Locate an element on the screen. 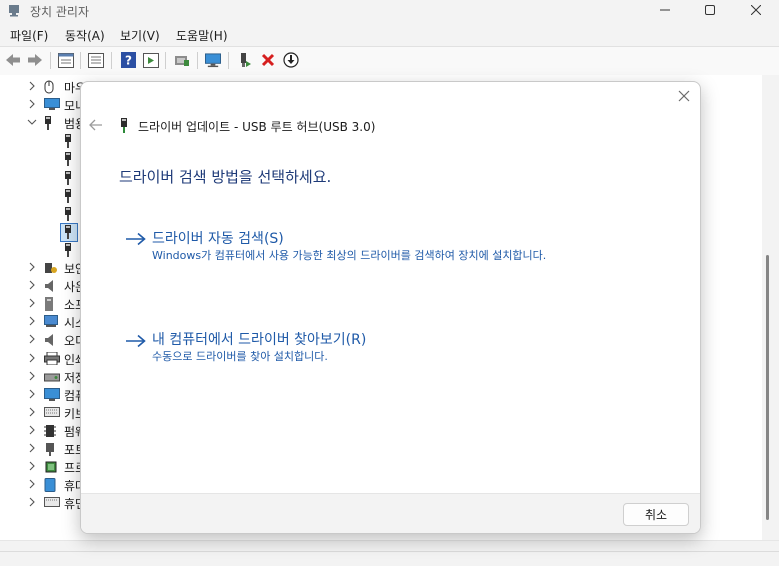 The image size is (779, 566). vertical-scrollbar is located at coordinates (770, 307).